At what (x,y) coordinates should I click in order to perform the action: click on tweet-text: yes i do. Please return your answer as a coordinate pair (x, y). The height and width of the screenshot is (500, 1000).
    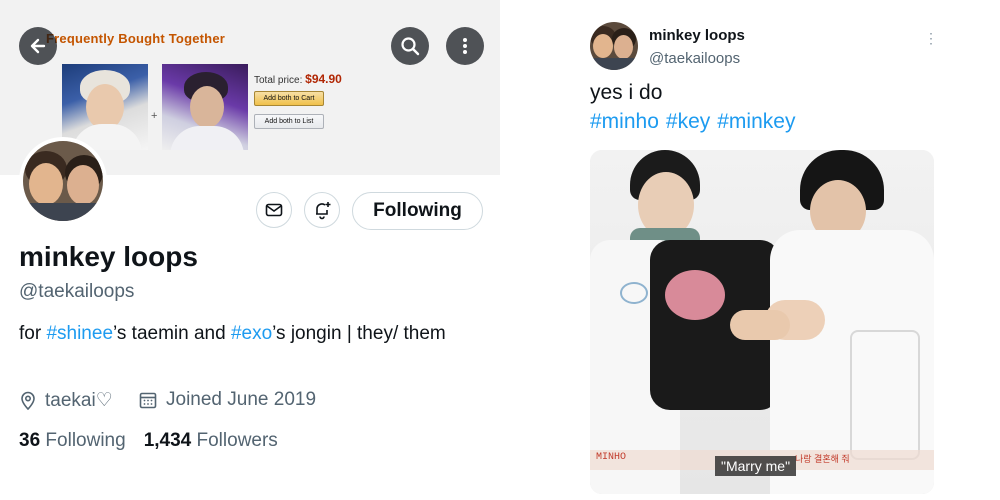
    Looking at the image, I should click on (626, 92).